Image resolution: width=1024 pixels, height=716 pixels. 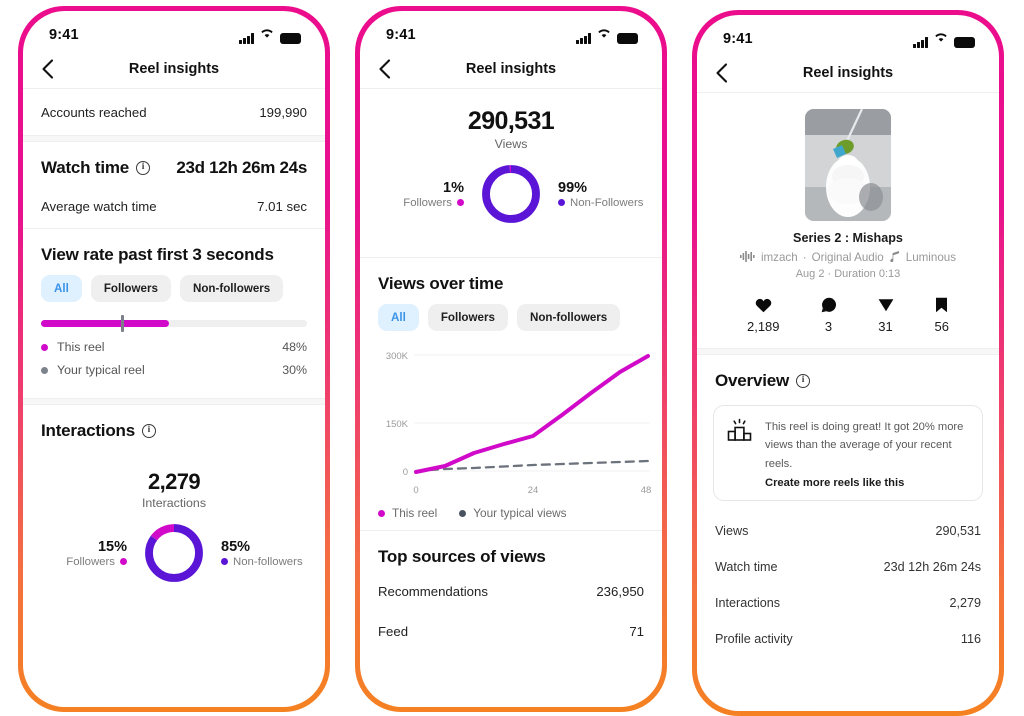 What do you see at coordinates (958, 531) in the screenshot?
I see `overview-value: 290,531` at bounding box center [958, 531].